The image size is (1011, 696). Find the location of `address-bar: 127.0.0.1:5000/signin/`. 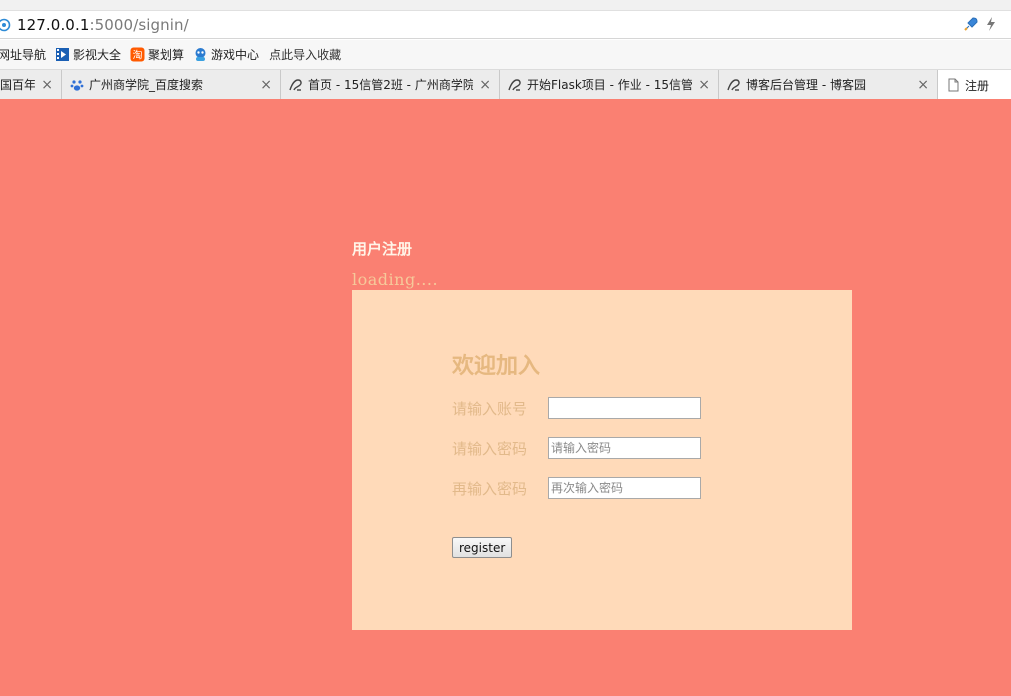

address-bar: 127.0.0.1:5000/signin/ is located at coordinates (505, 25).